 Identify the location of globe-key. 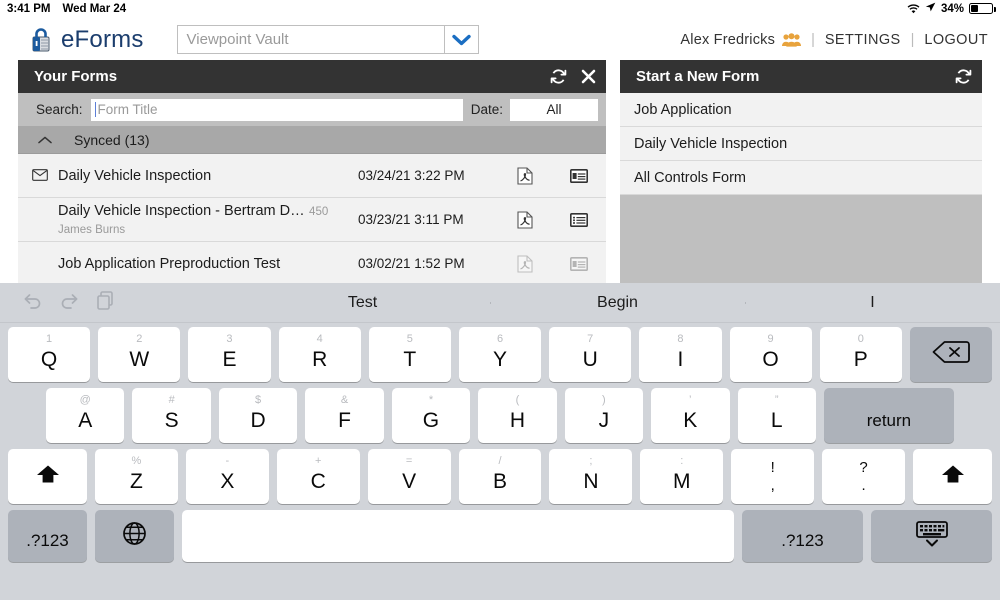
(134, 536).